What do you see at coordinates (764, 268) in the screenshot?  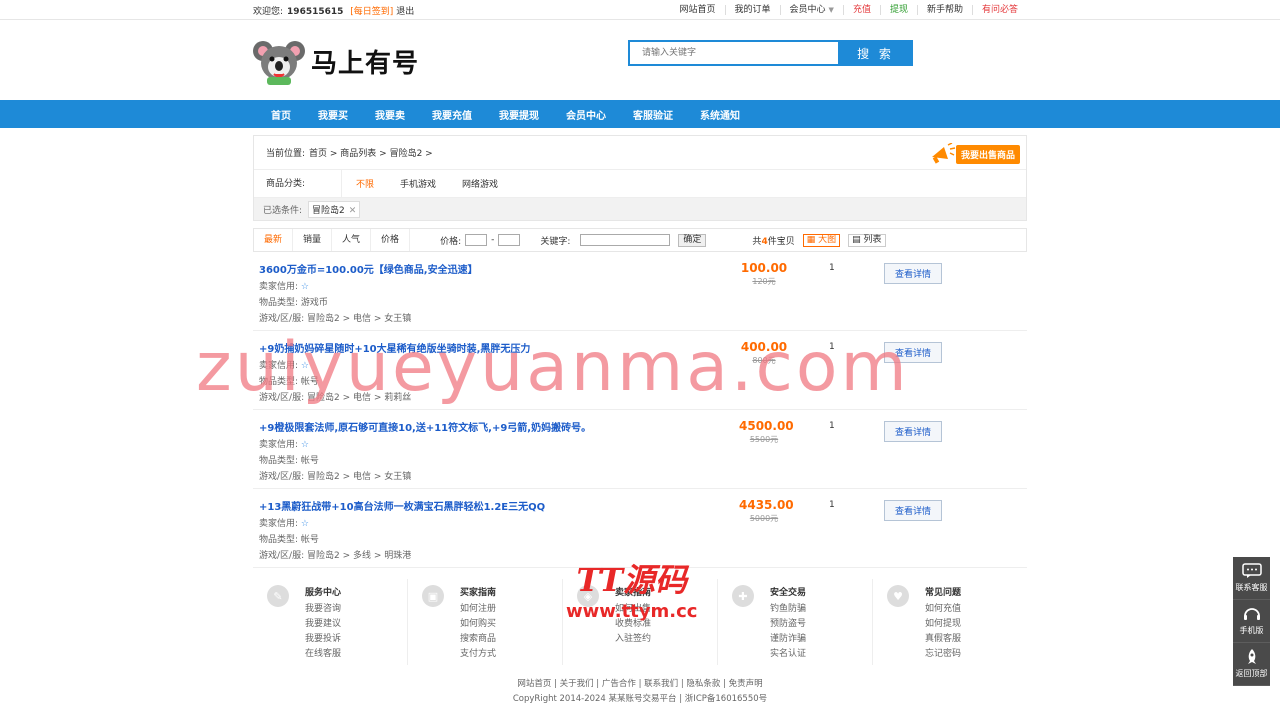 I see `current-price: 100.00` at bounding box center [764, 268].